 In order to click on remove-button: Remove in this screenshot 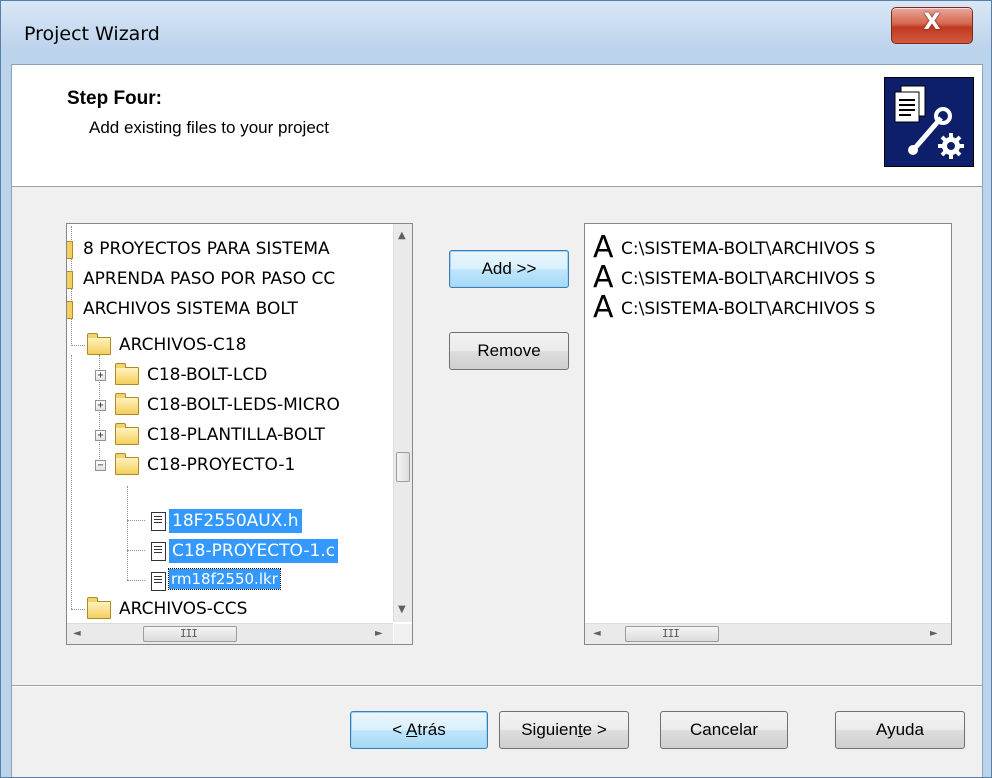, I will do `click(509, 351)`.